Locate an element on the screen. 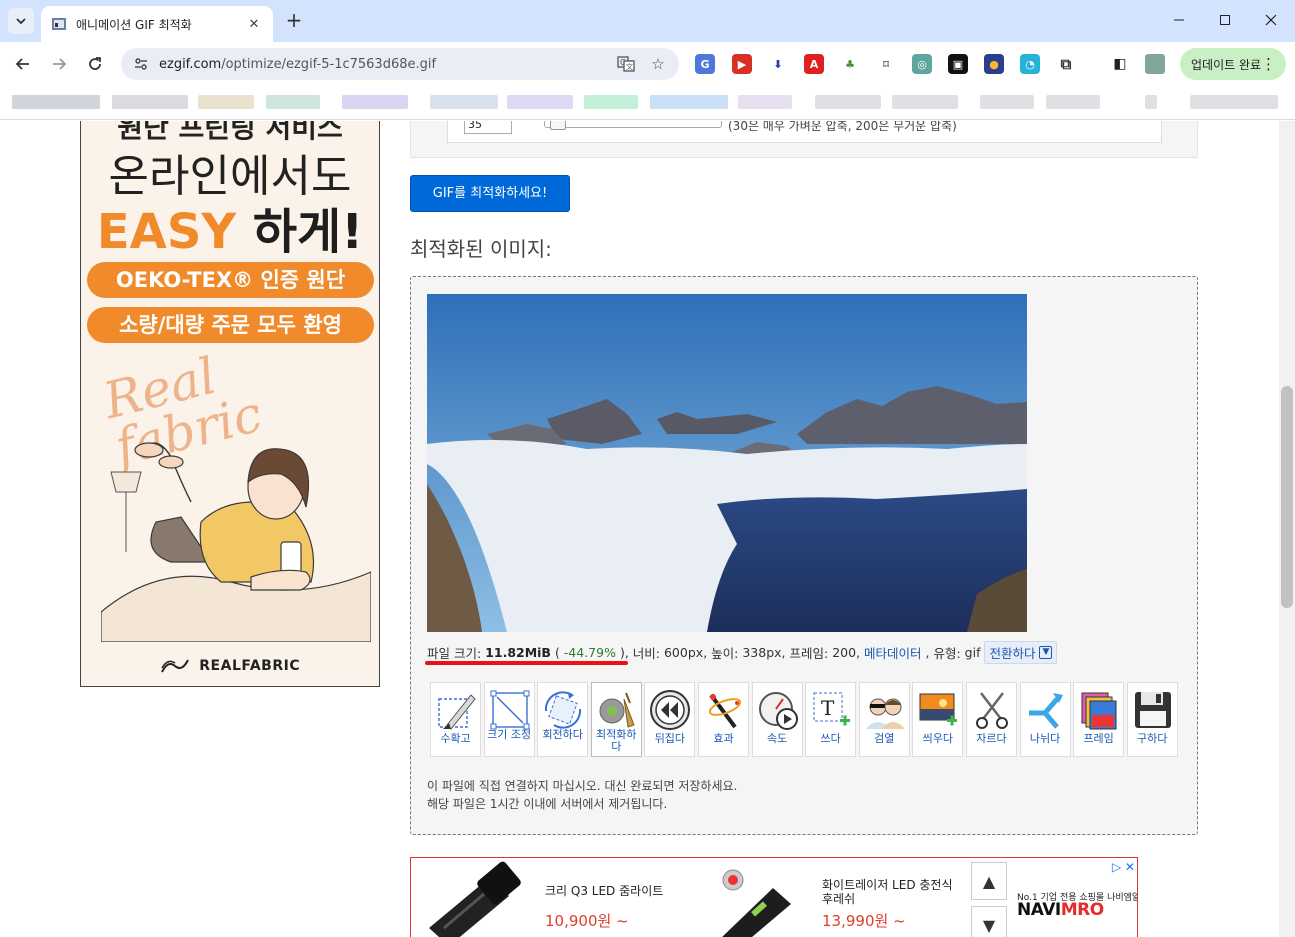 This screenshot has height=937, width=1295. tool-overlay: 씌우다 is located at coordinates (938, 719).